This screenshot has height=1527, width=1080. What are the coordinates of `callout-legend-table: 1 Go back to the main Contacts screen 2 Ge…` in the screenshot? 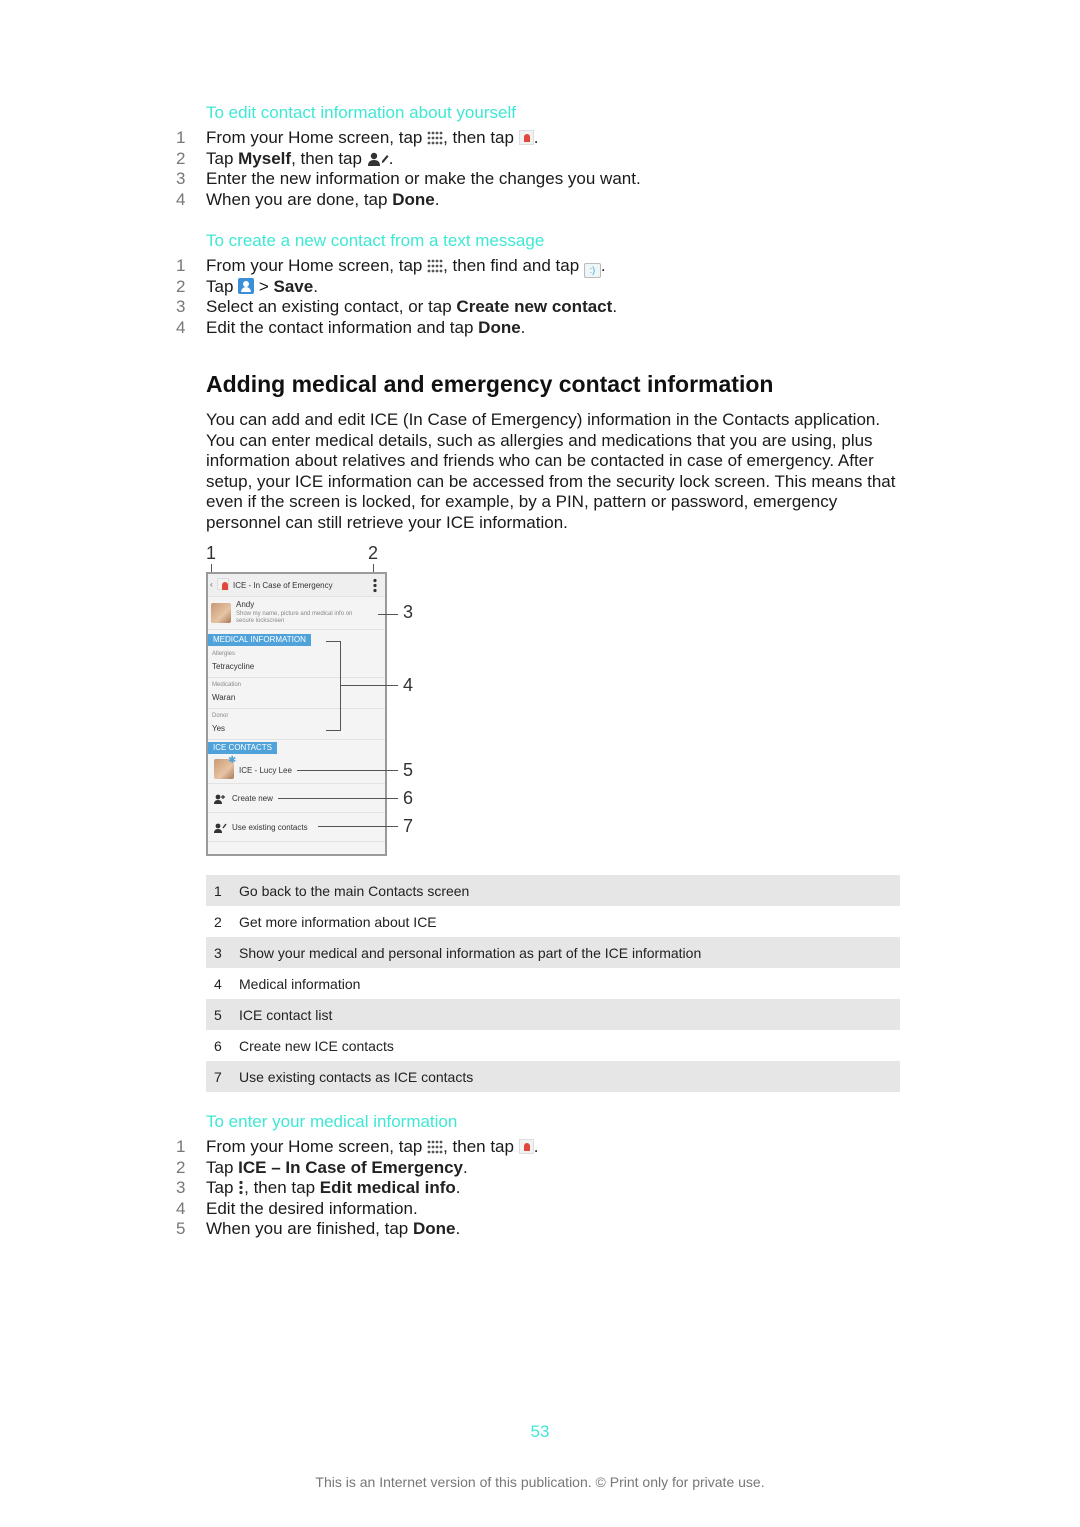 It's located at (553, 983).